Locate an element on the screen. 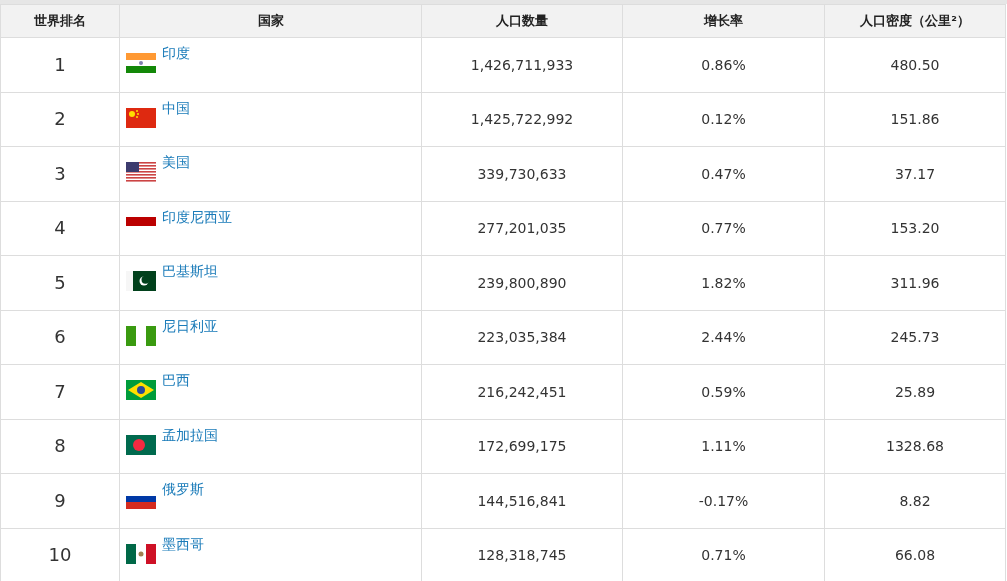 This screenshot has width=1007, height=581. column-header: 人口数量 is located at coordinates (522, 21).